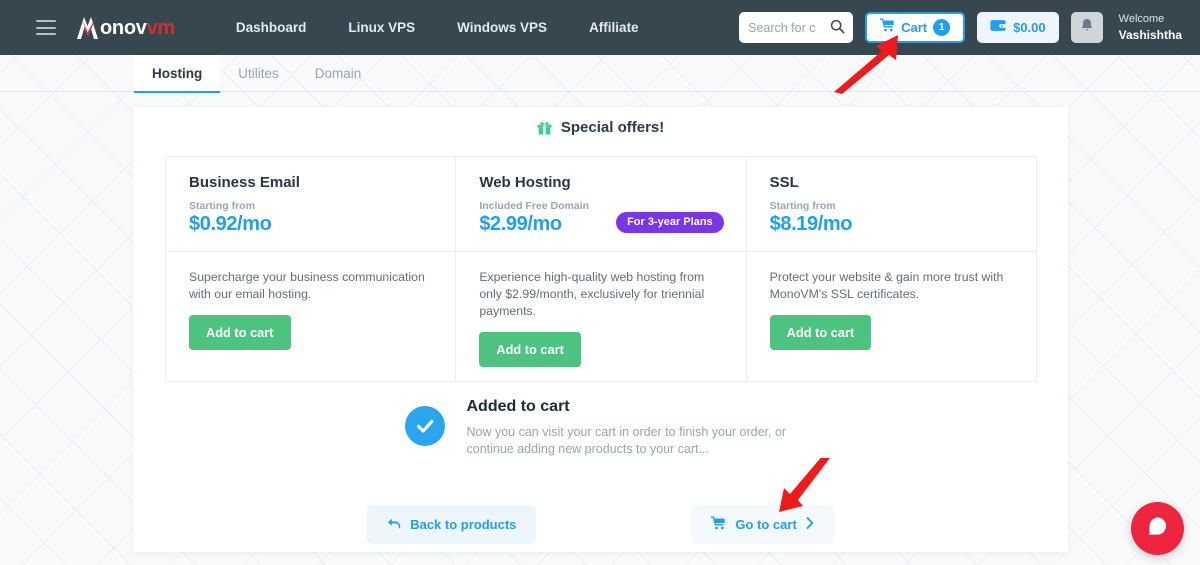 The height and width of the screenshot is (565, 1200). What do you see at coordinates (258, 73) in the screenshot?
I see `tab-utilites: Utilites` at bounding box center [258, 73].